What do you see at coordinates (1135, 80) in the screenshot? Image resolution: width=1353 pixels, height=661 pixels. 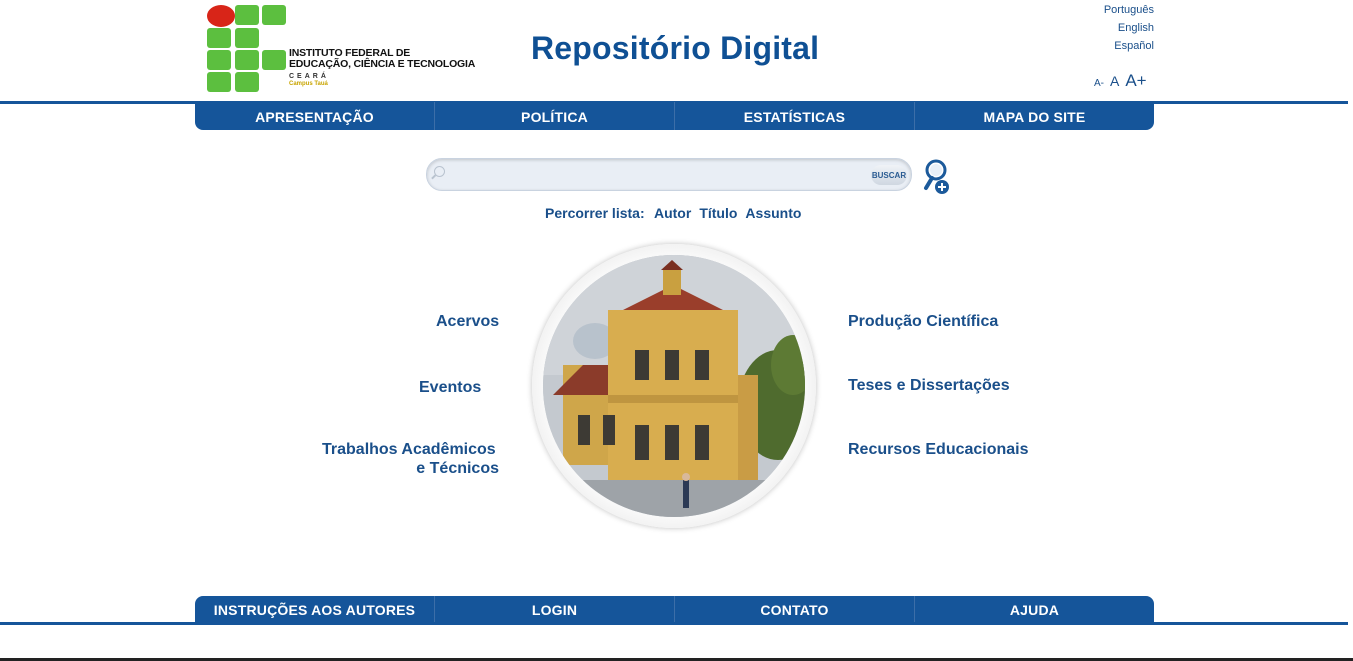 I see `font-increase-button: A+` at bounding box center [1135, 80].